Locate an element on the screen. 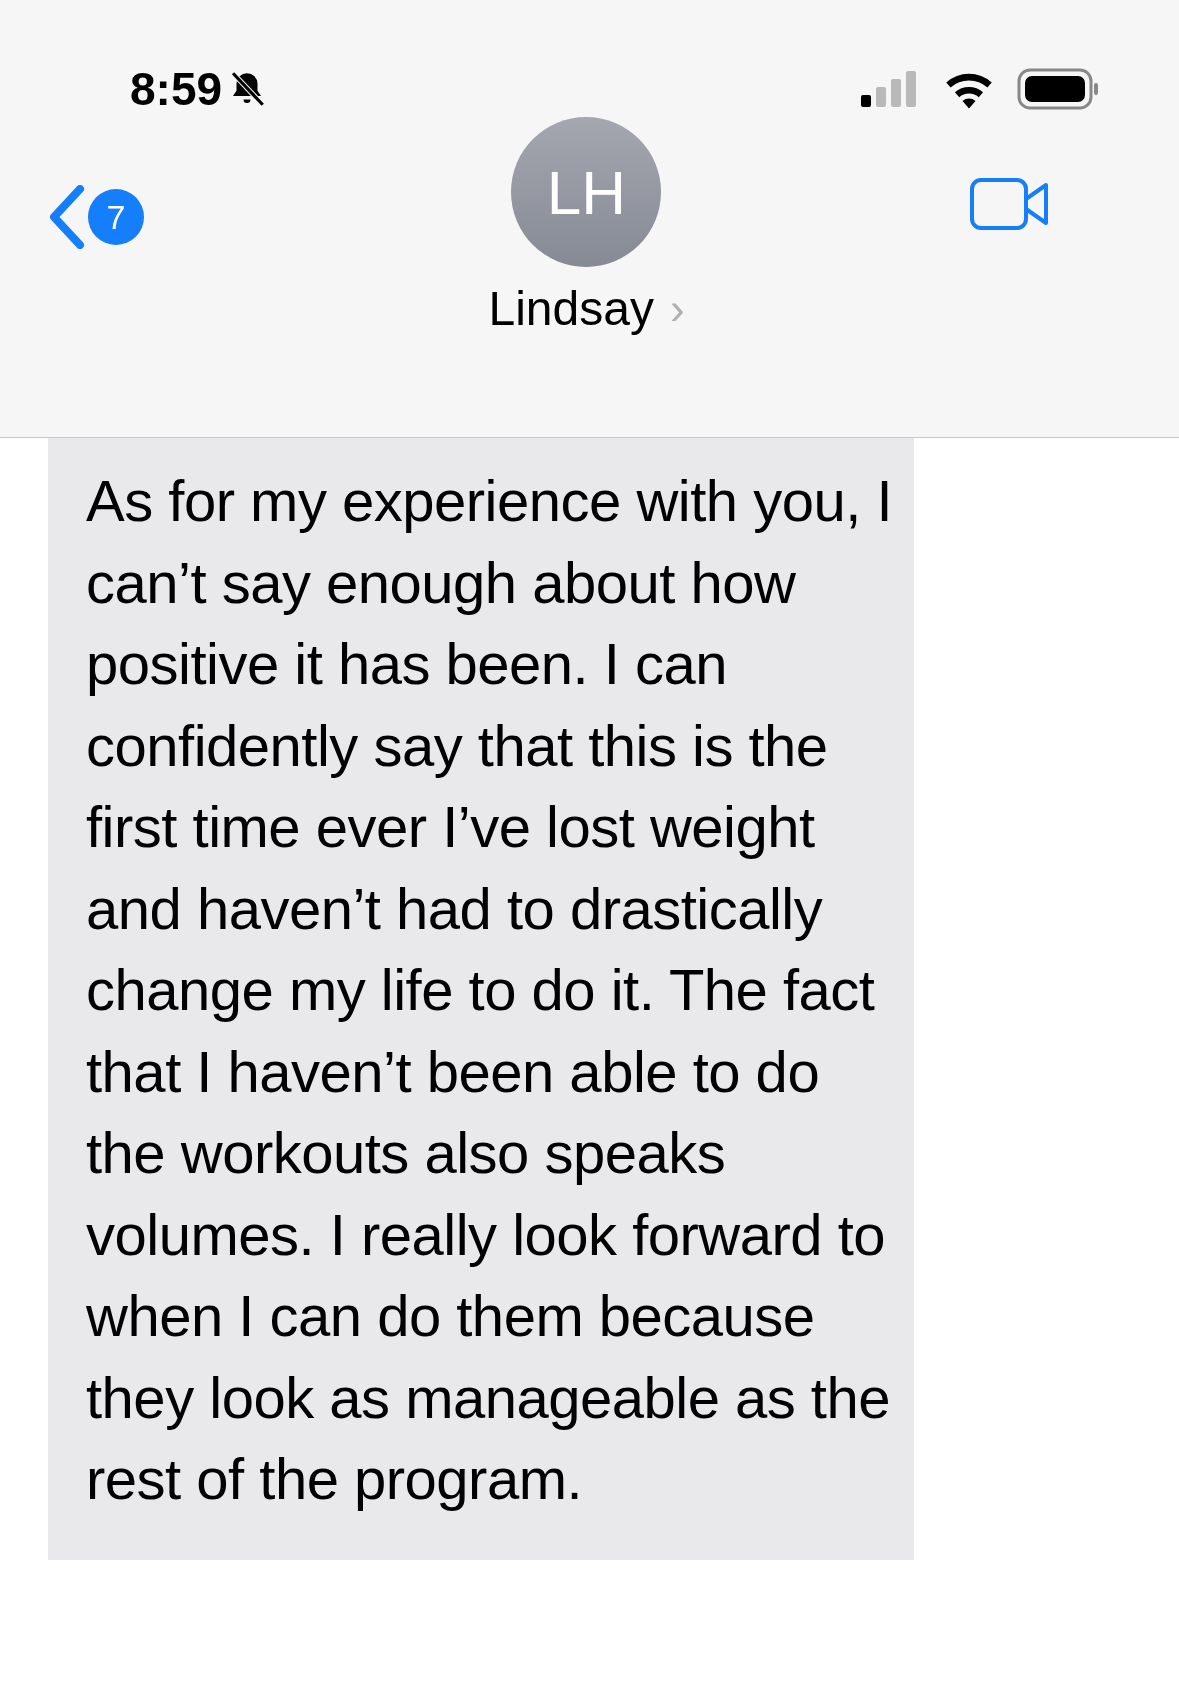 This screenshot has width=1179, height=1682. back-button: 7 is located at coordinates (96, 217).